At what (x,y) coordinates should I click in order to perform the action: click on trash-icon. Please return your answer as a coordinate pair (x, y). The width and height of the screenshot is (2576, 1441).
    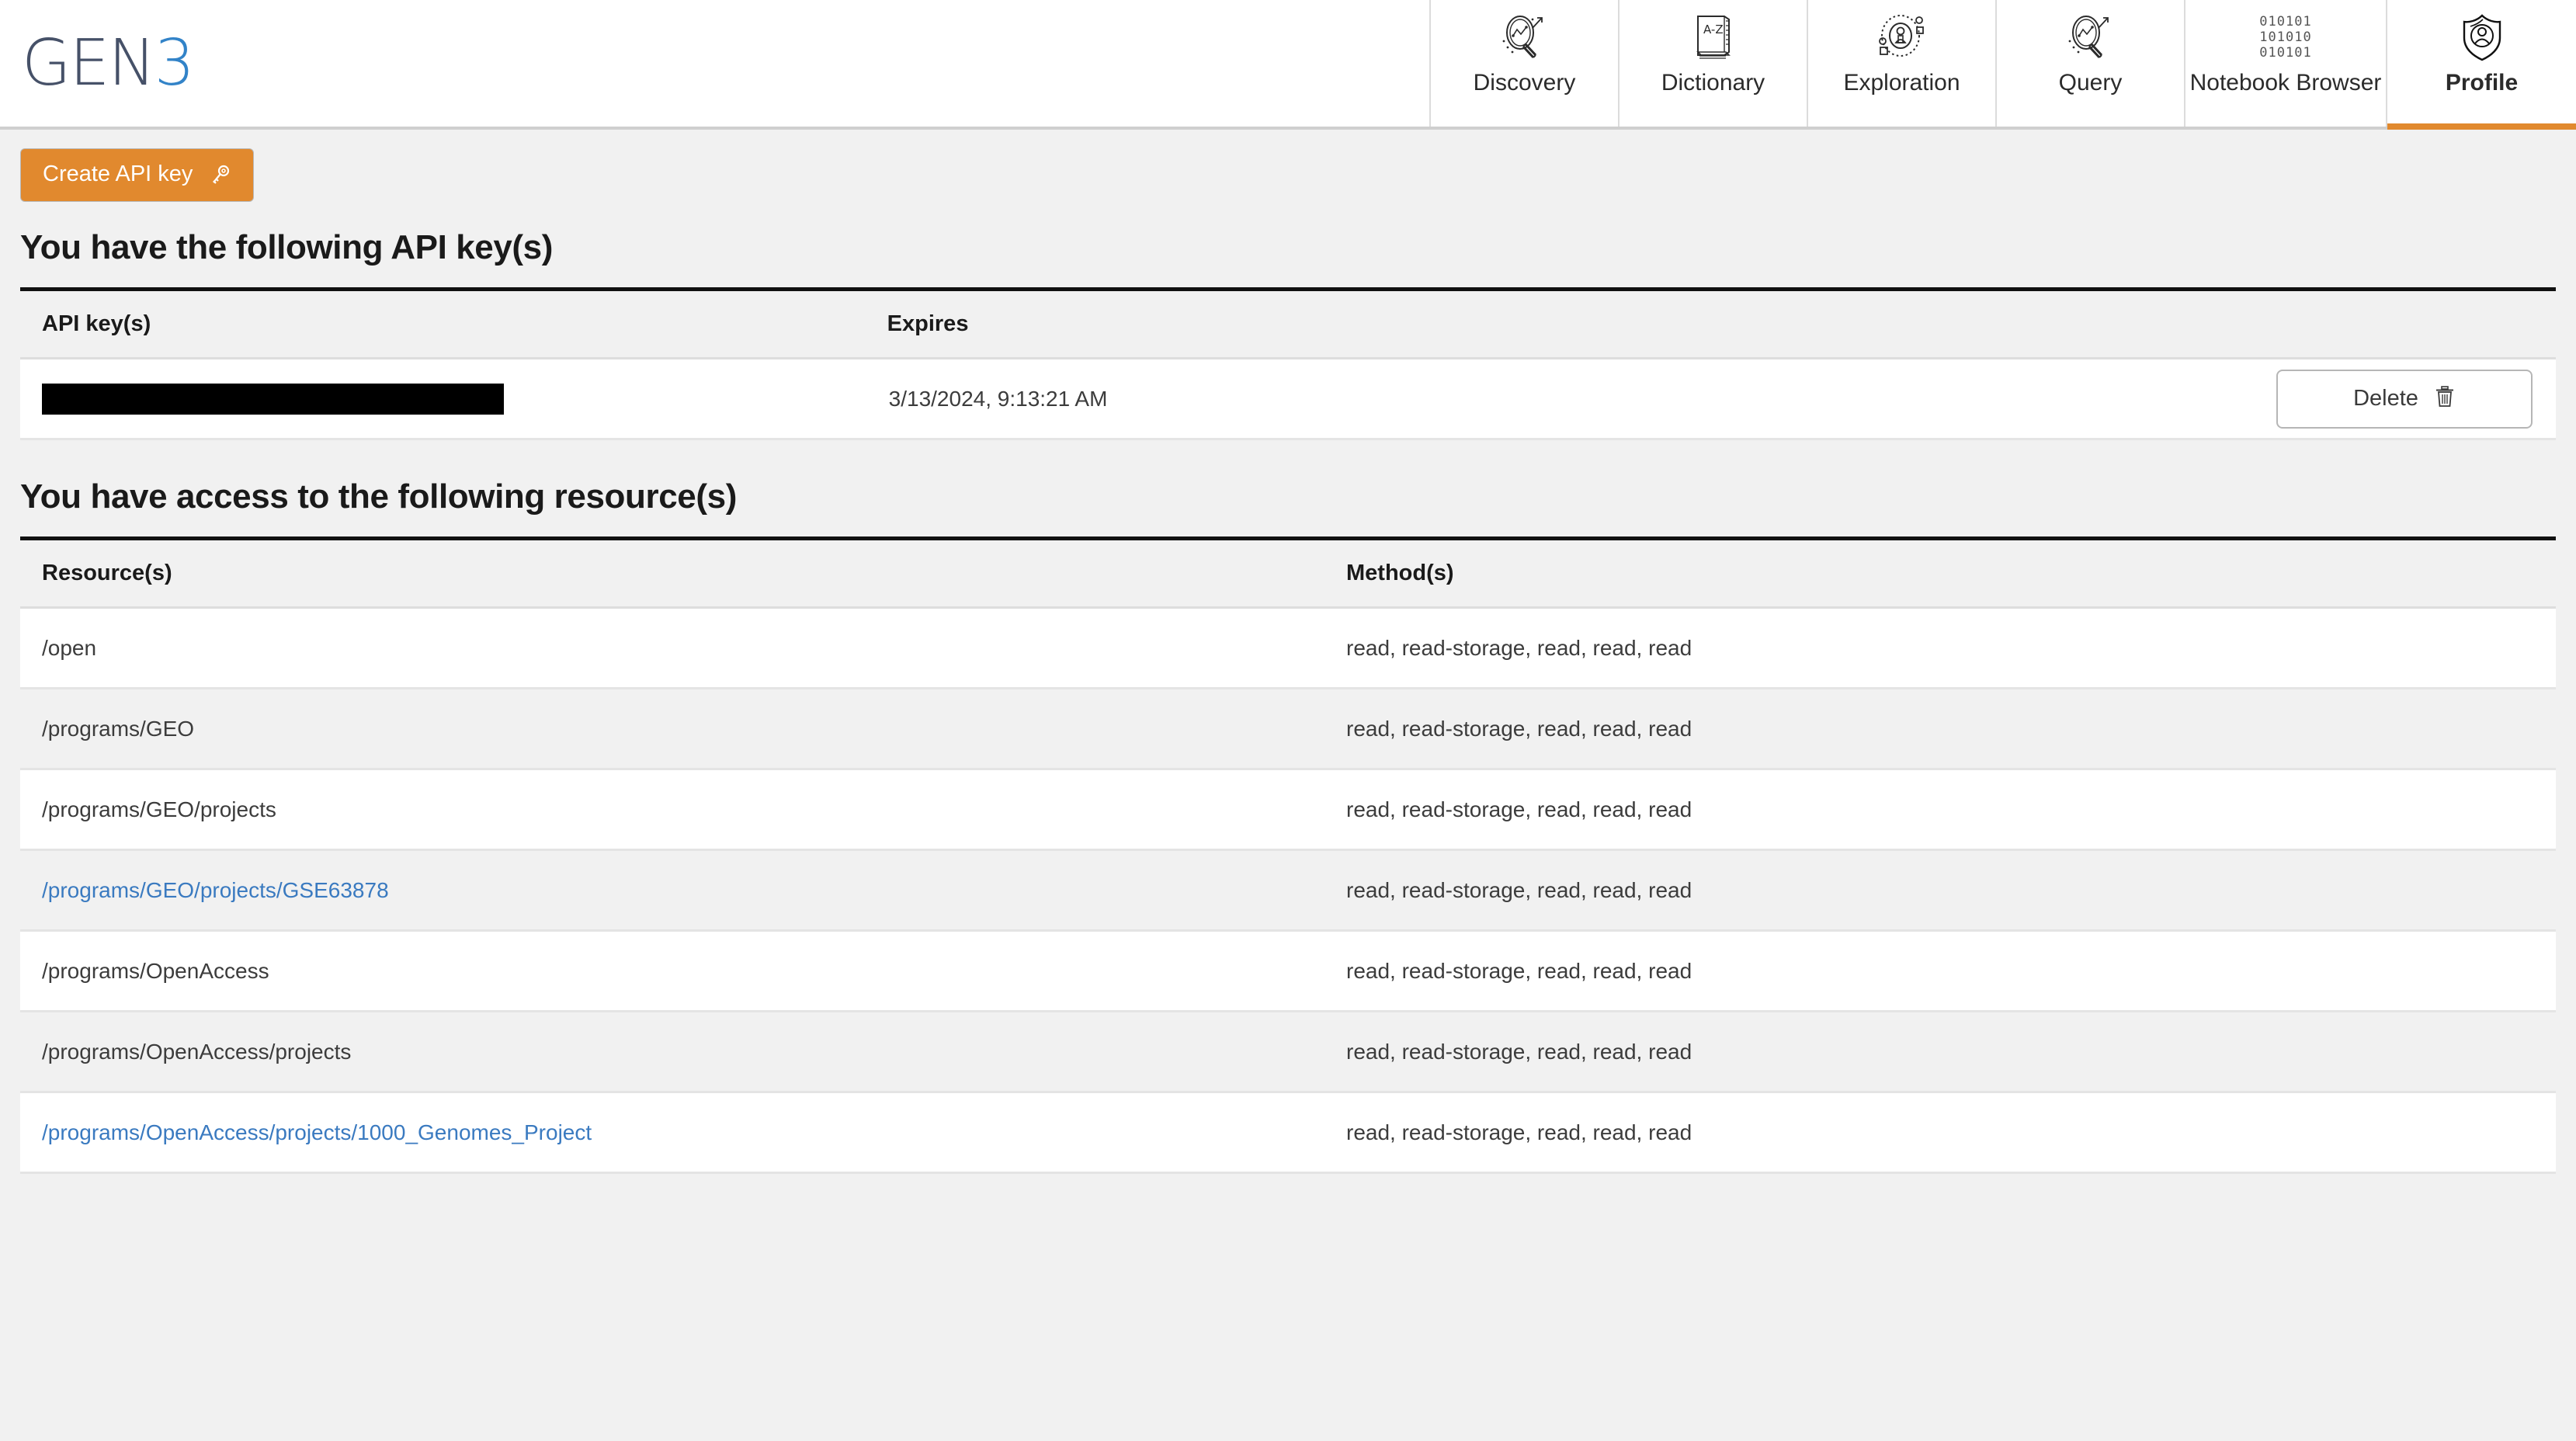
    Looking at the image, I should click on (2445, 399).